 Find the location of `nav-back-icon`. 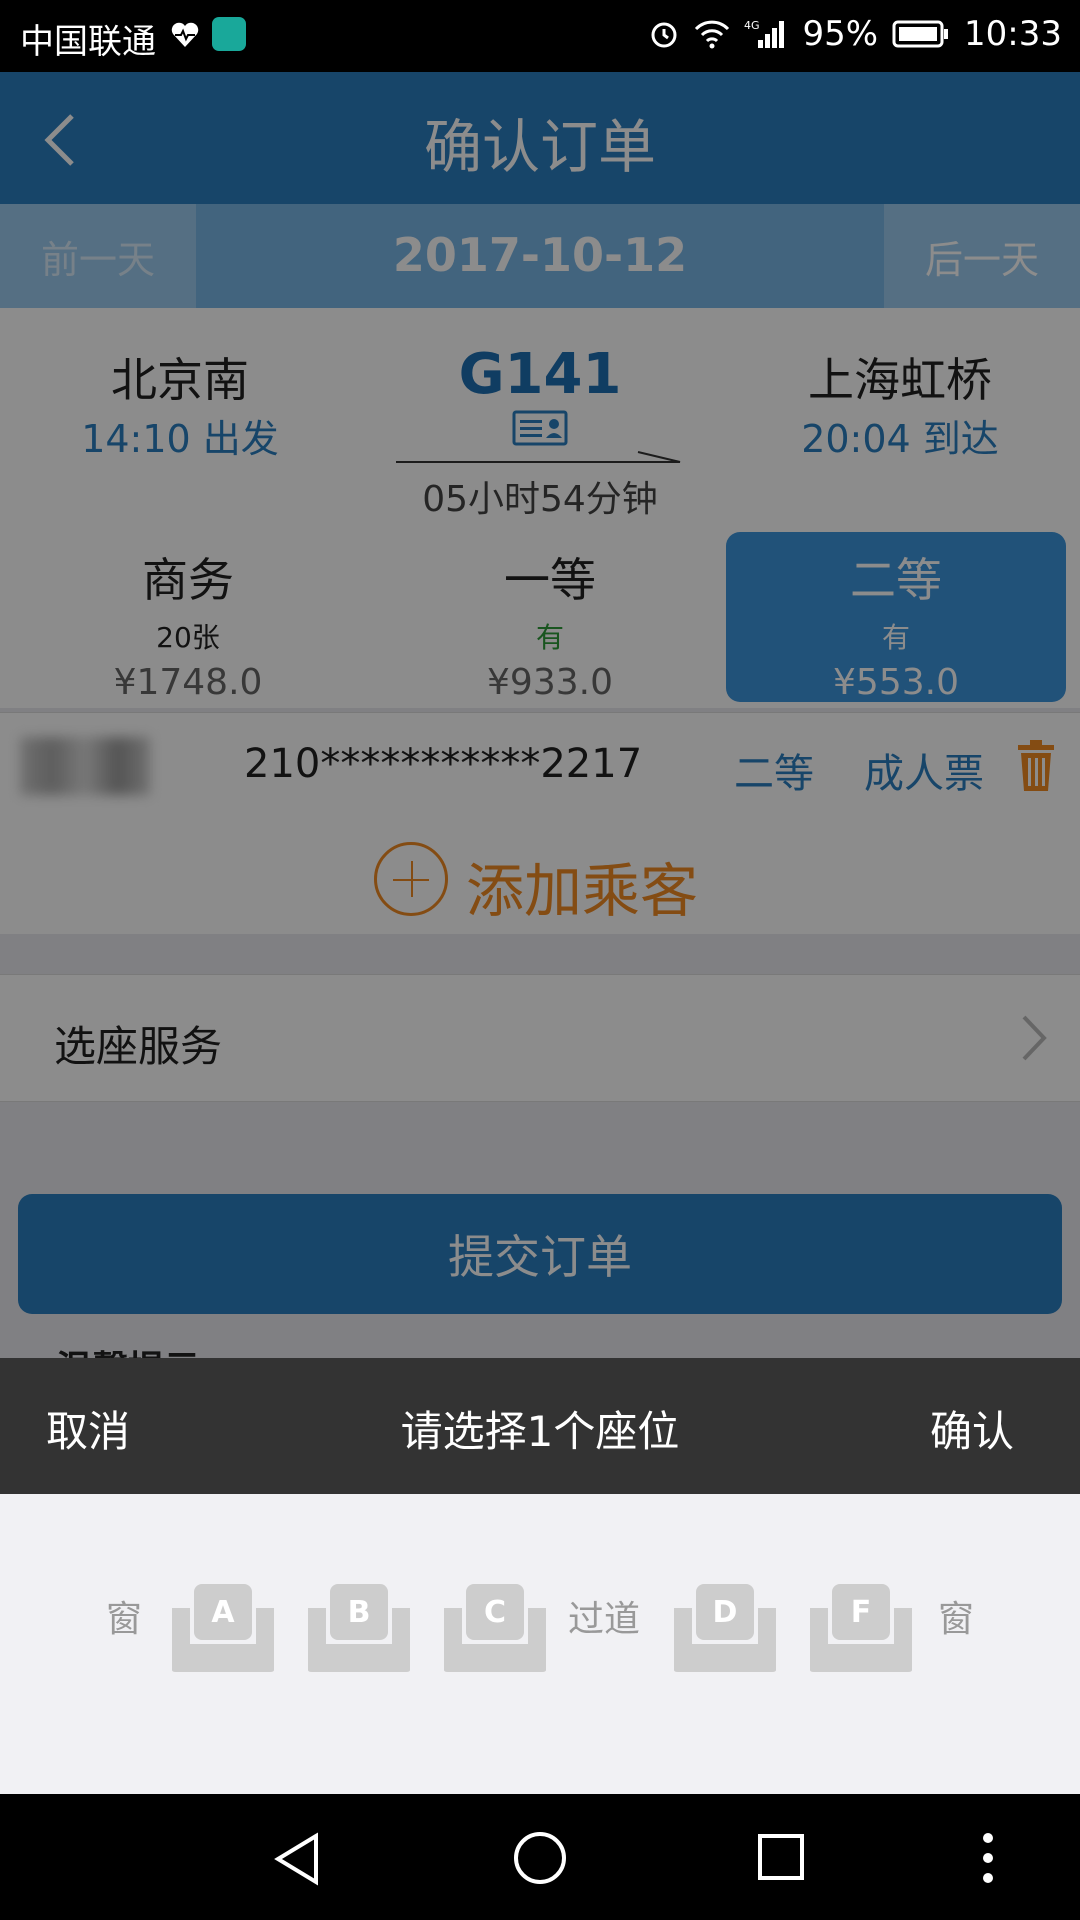

nav-back-icon is located at coordinates (297, 1859).